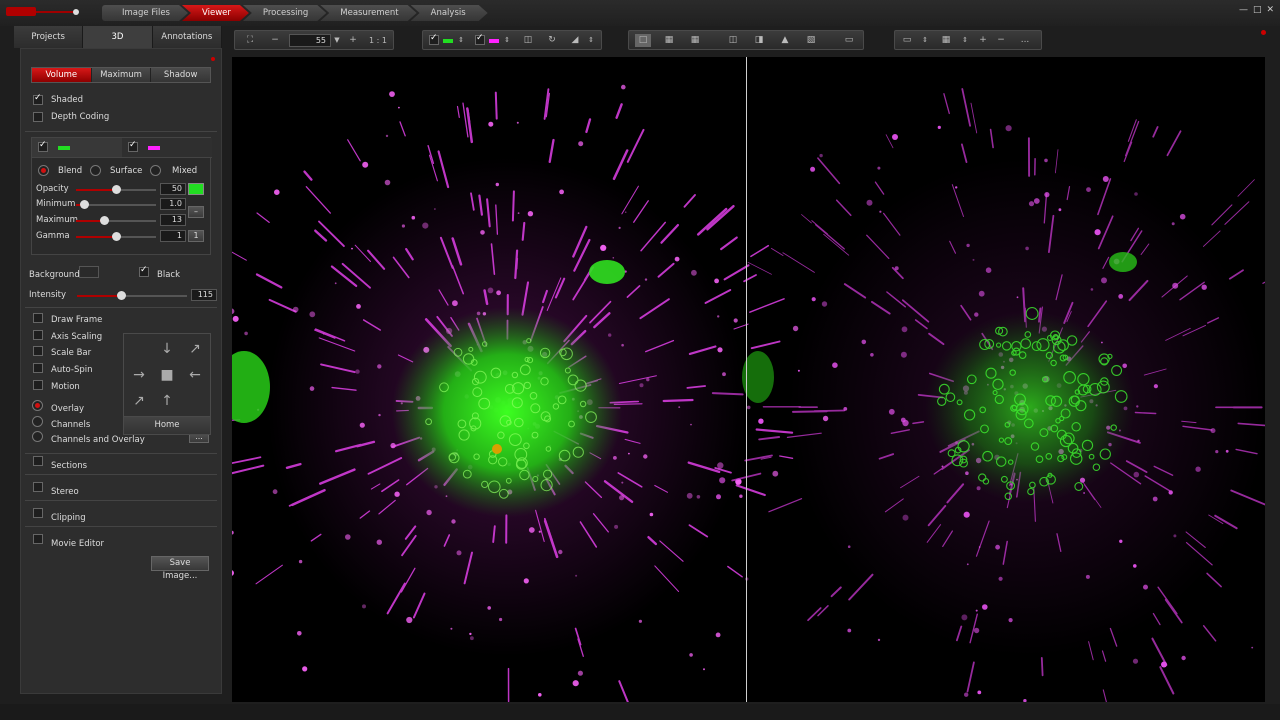 The width and height of the screenshot is (1280, 720). I want to click on auto-spin-checkbox, so click(38, 368).